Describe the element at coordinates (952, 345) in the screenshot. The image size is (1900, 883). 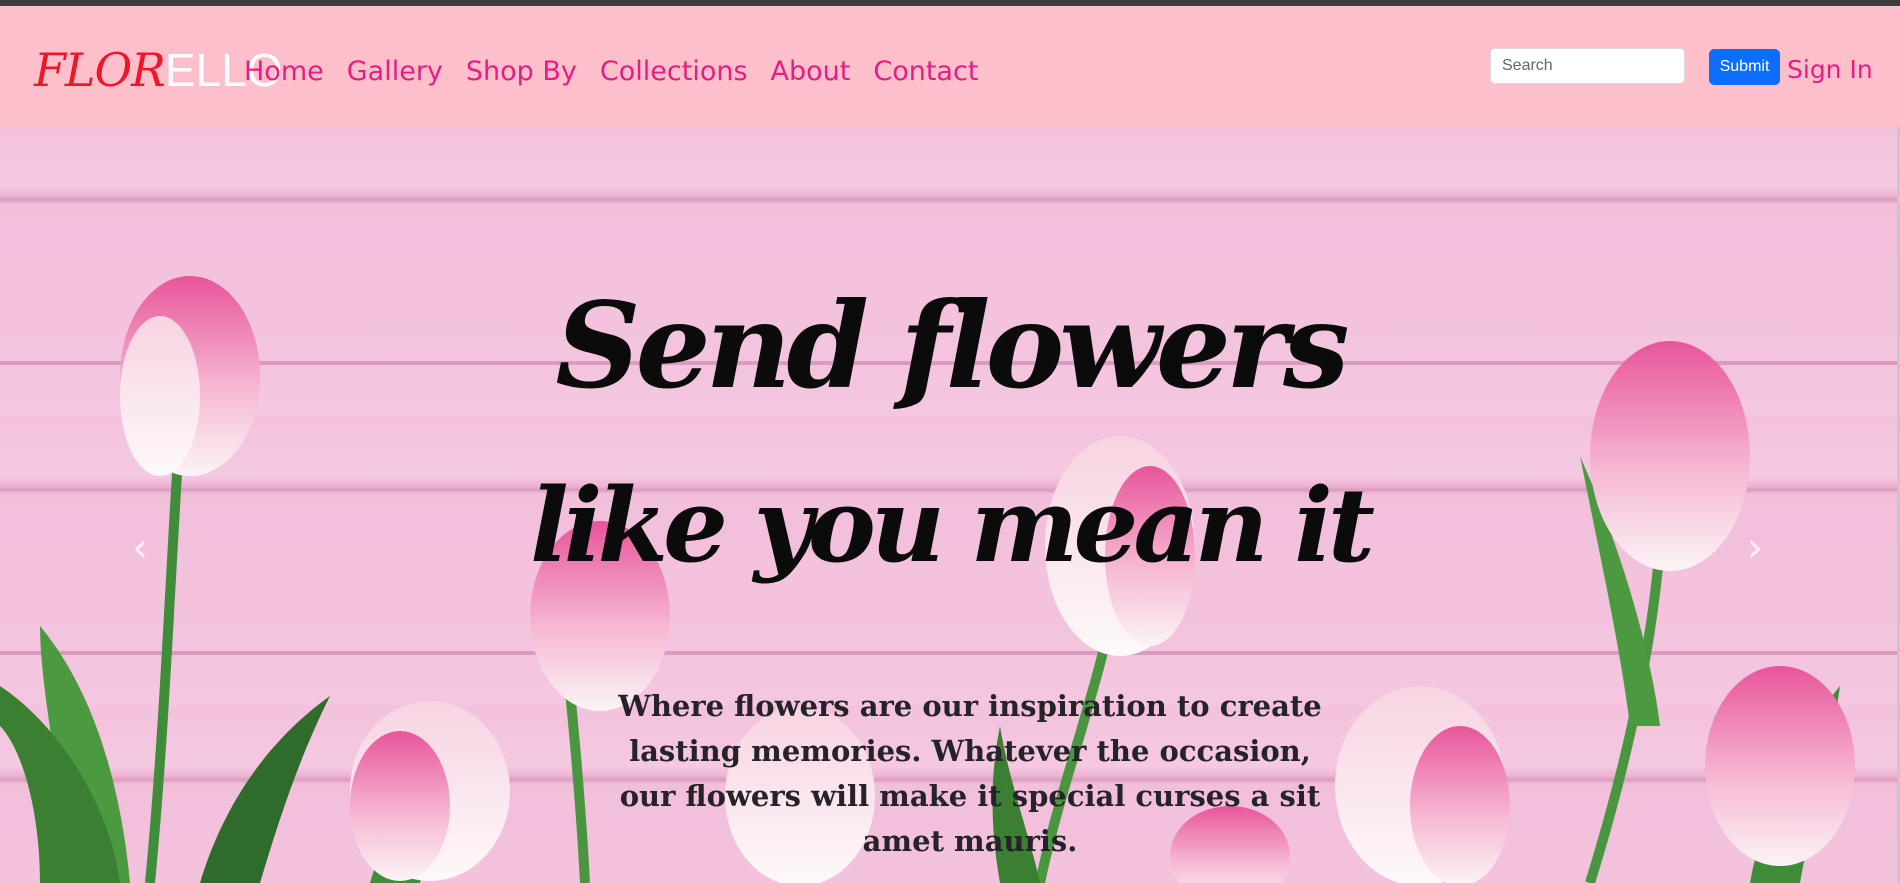
I see `hero-title-line-1: Send flowers` at that location.